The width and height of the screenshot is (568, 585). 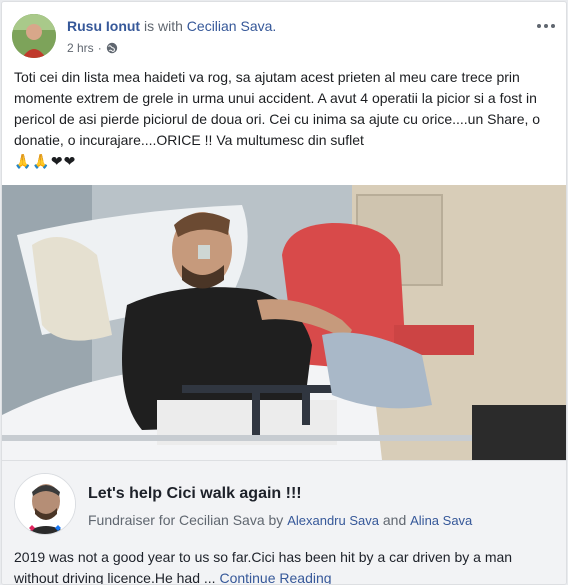 I want to click on post-emojis: 🙏🙏❤❤, so click(x=45, y=161).